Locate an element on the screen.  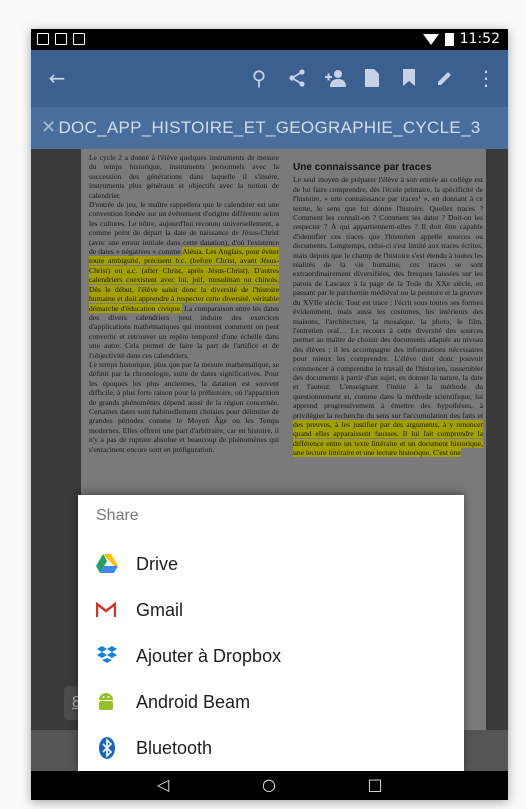
share-item-android-beam: Android Beam is located at coordinates (271, 702).